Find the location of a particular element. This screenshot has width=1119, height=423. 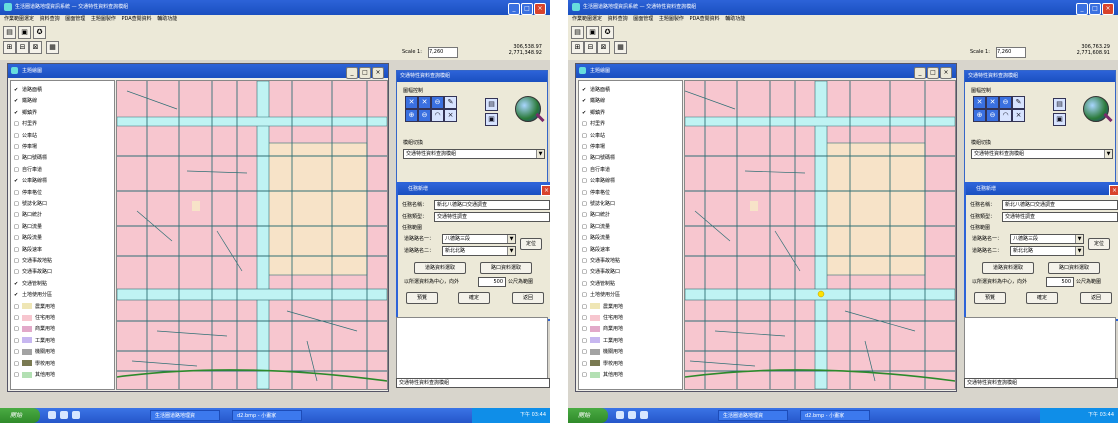

full-extent-icon: ✕ is located at coordinates (979, 102).